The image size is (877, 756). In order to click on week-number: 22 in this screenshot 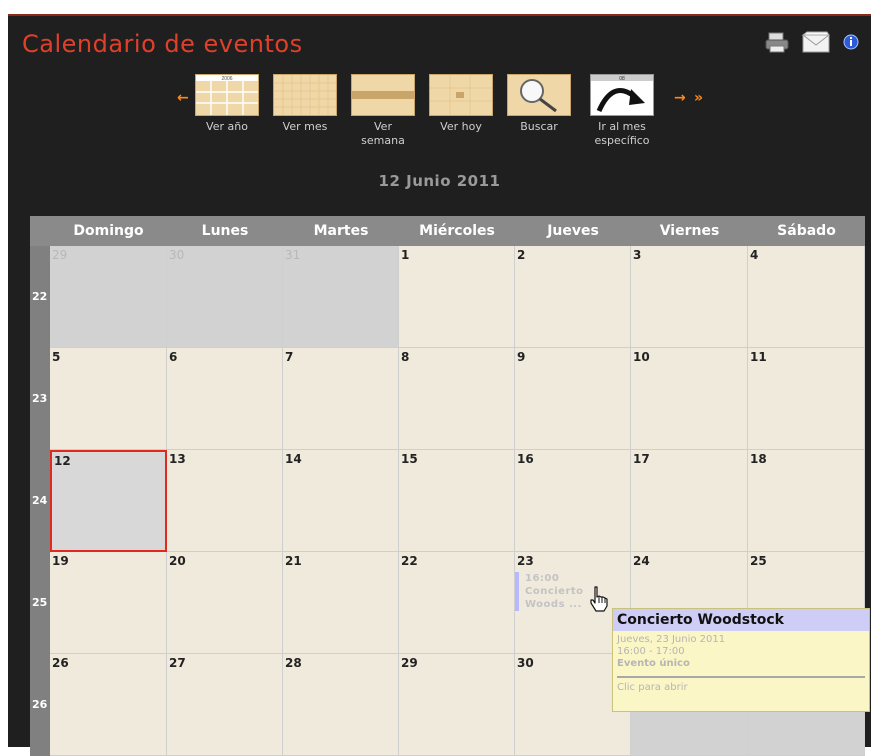, I will do `click(40, 297)`.